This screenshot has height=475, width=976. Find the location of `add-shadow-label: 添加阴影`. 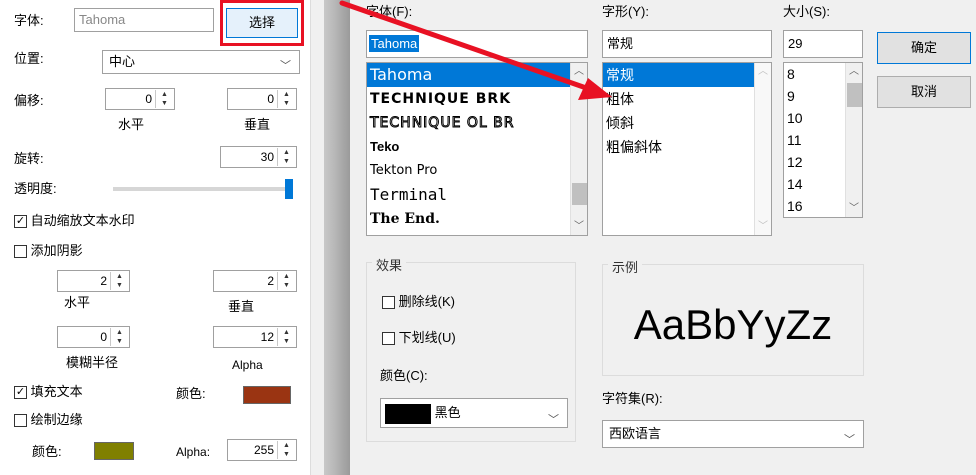

add-shadow-label: 添加阴影 is located at coordinates (56, 250).